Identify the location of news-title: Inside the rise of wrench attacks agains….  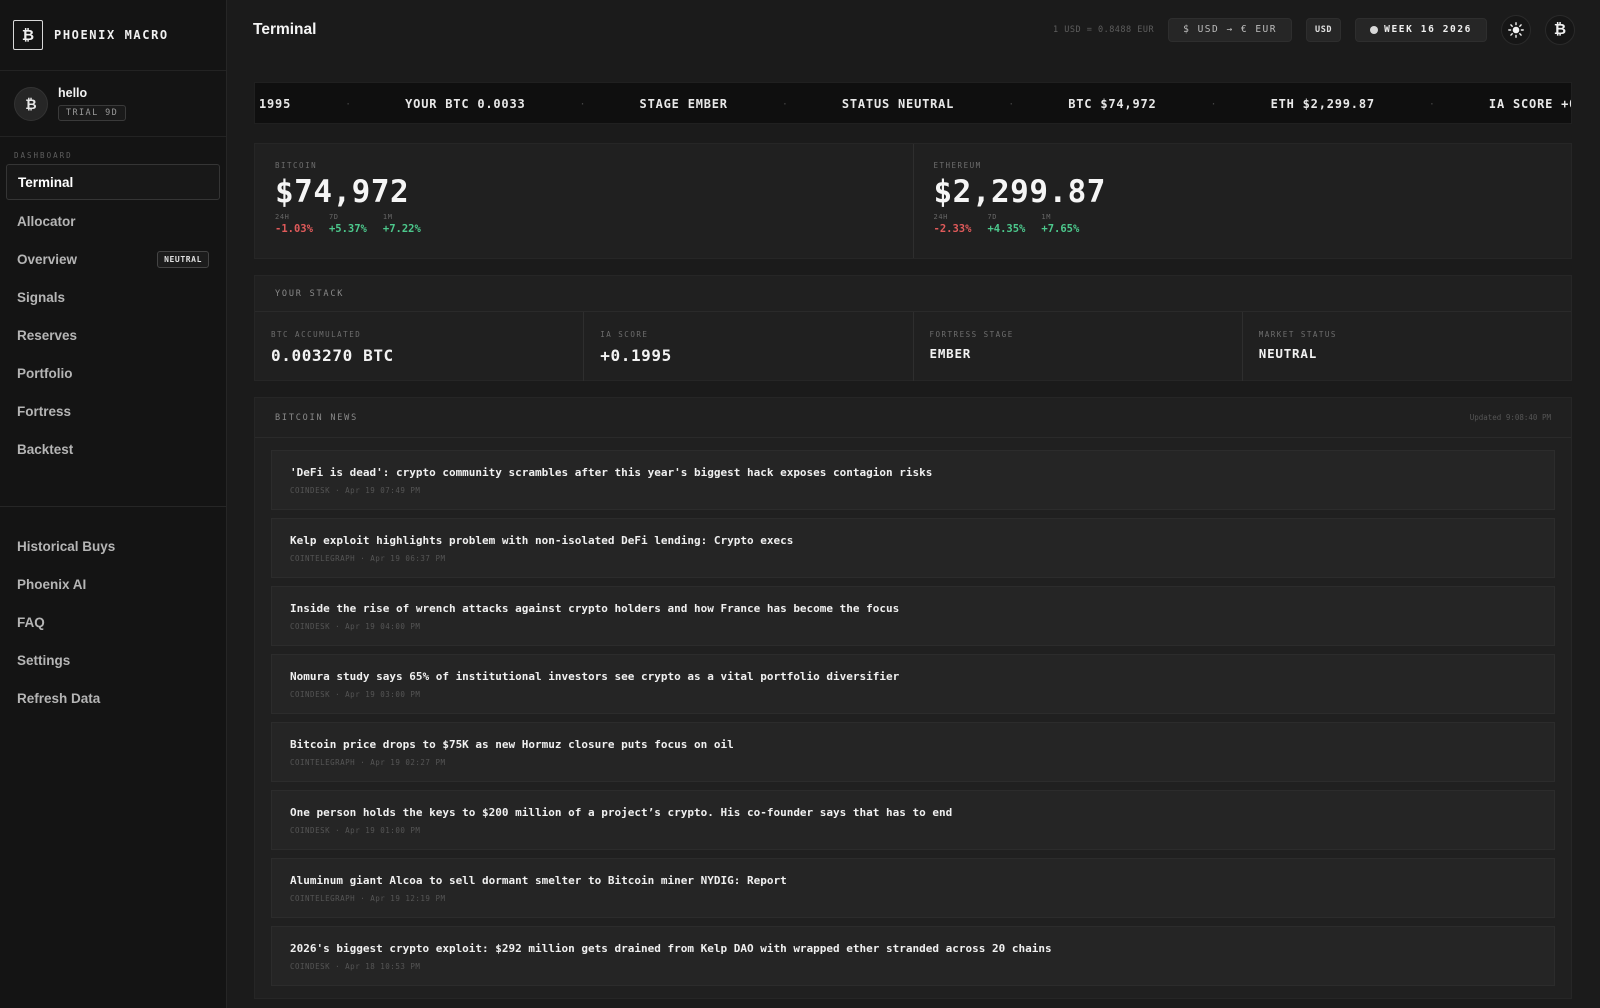
(595, 608).